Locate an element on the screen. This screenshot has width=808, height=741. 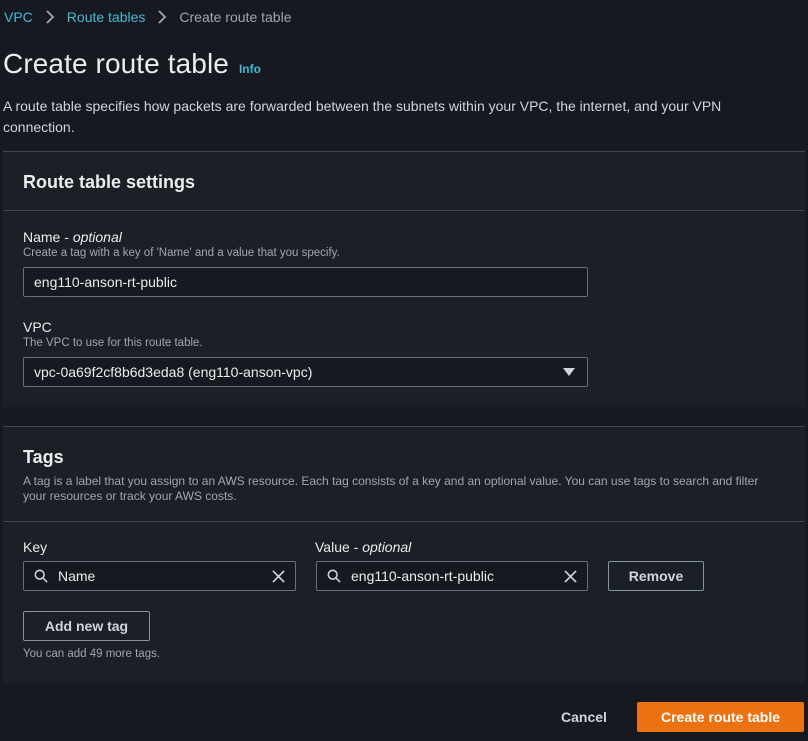
tags-heading: Tags is located at coordinates (43, 457).